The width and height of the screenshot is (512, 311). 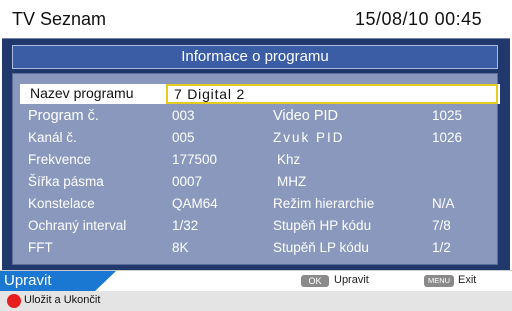 What do you see at coordinates (447, 137) in the screenshot?
I see `audio-pid-value: 1026` at bounding box center [447, 137].